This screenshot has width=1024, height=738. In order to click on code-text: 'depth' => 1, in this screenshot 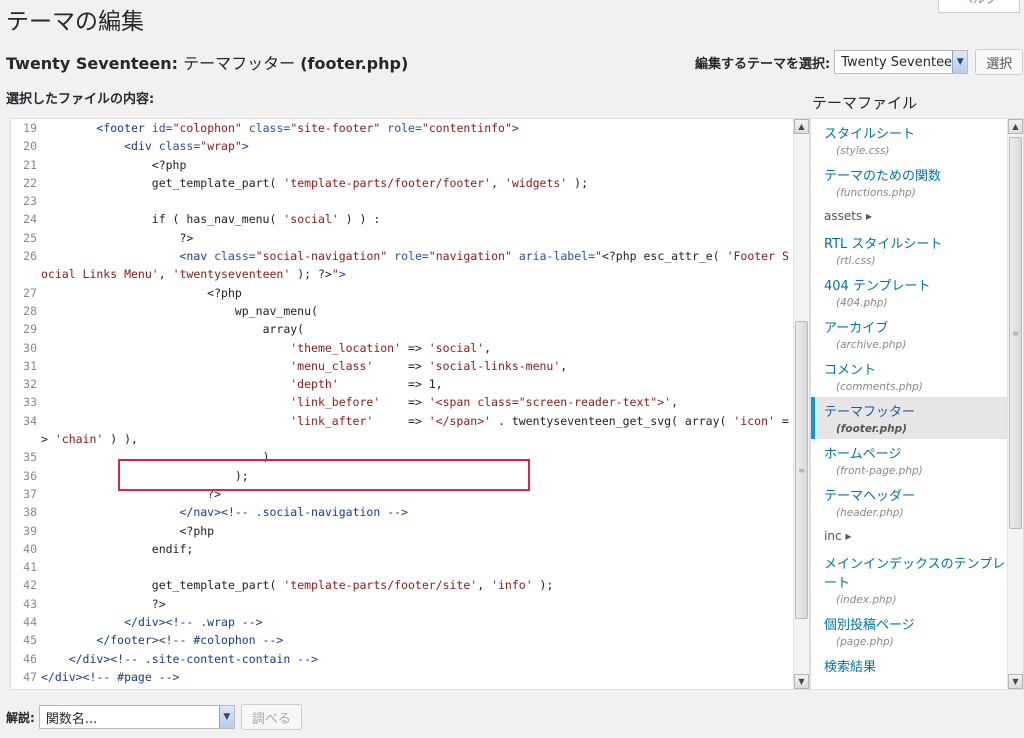, I will do `click(366, 384)`.